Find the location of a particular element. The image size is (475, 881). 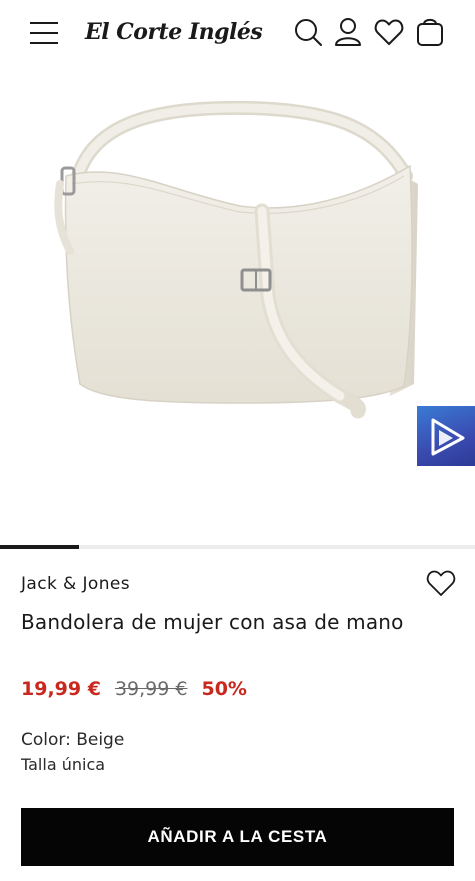

product-brand: Jack & Jones is located at coordinates (75, 584).